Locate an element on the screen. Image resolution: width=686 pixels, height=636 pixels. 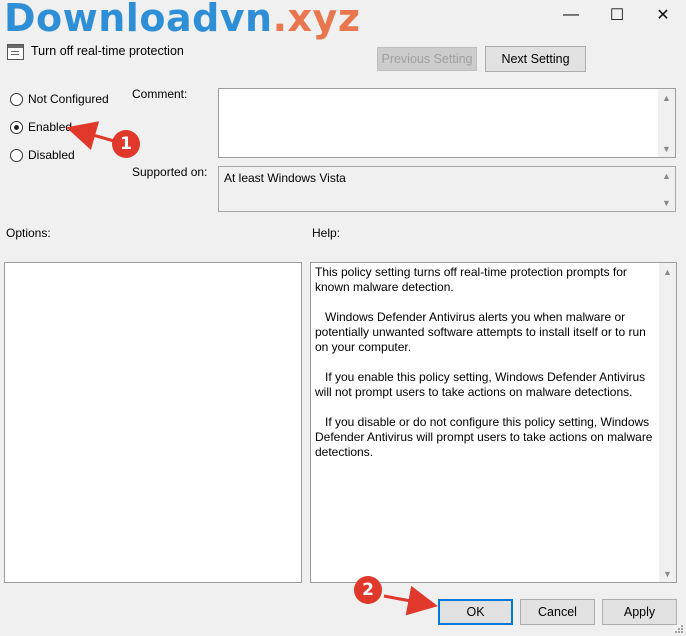
annotation-badge-1: 1 is located at coordinates (126, 144).